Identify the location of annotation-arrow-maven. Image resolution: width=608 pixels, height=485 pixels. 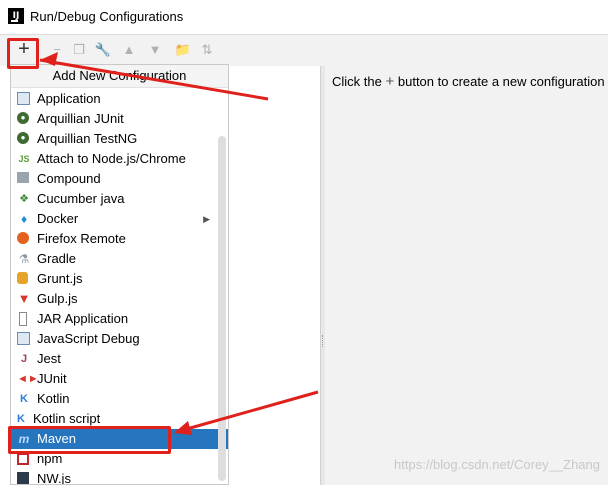
(247, 412).